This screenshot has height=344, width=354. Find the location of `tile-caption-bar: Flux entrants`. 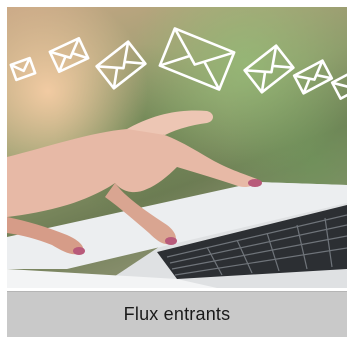

tile-caption-bar: Flux entrants is located at coordinates (177, 314).